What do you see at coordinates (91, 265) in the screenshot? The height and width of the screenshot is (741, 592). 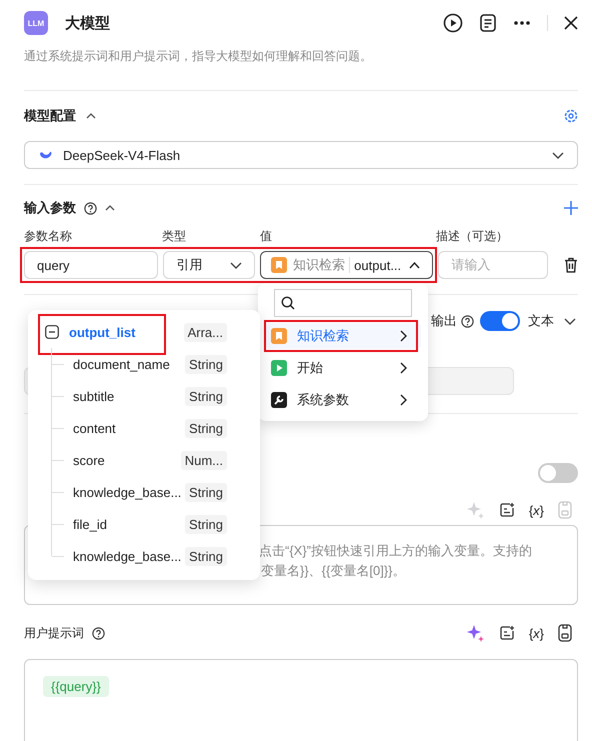 I see `name-field: query` at bounding box center [91, 265].